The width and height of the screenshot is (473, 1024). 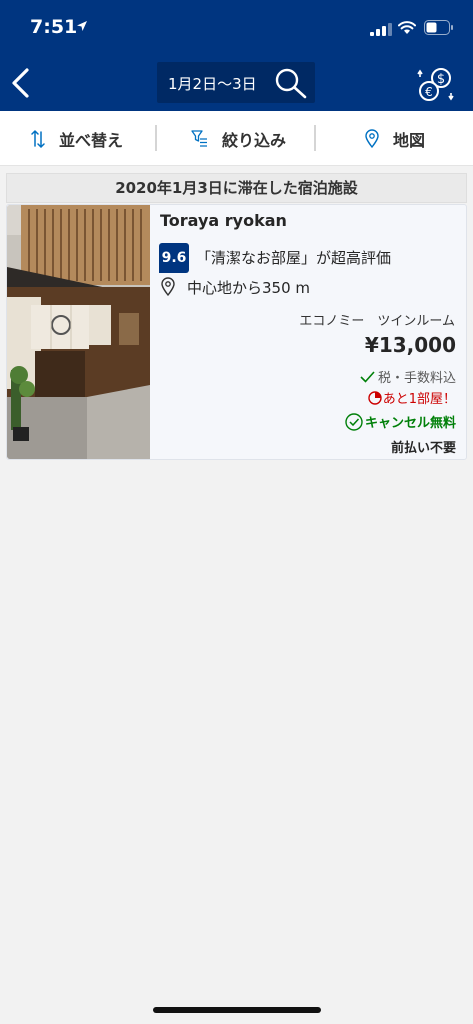 I want to click on sort-button: 並べ替え, so click(x=77, y=138).